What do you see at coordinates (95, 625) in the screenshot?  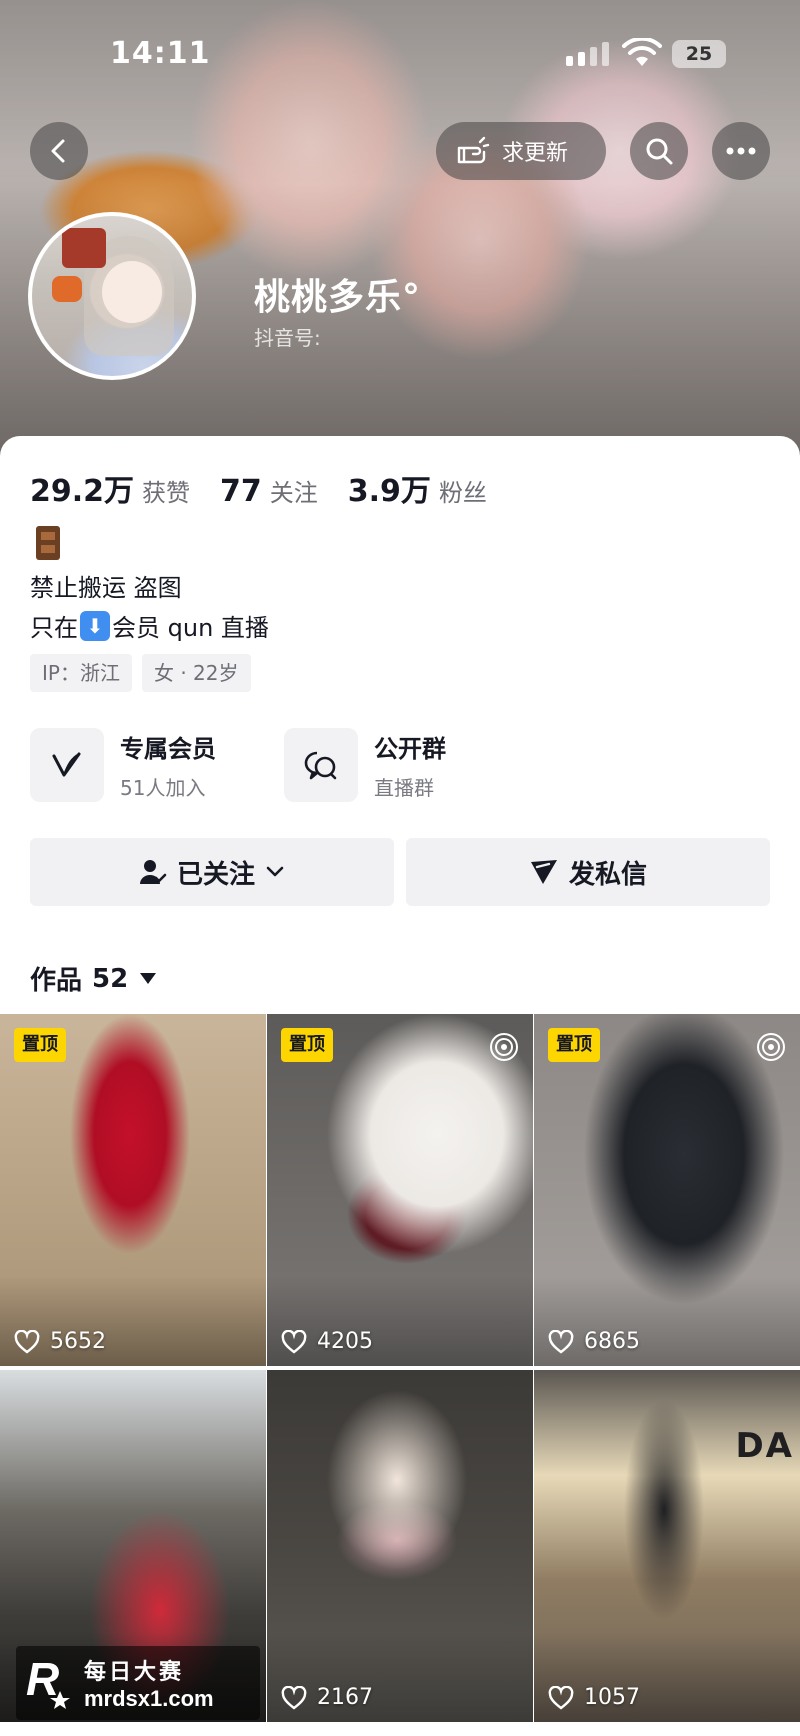 I see `down-arrow-emoji-icon: ⬇` at bounding box center [95, 625].